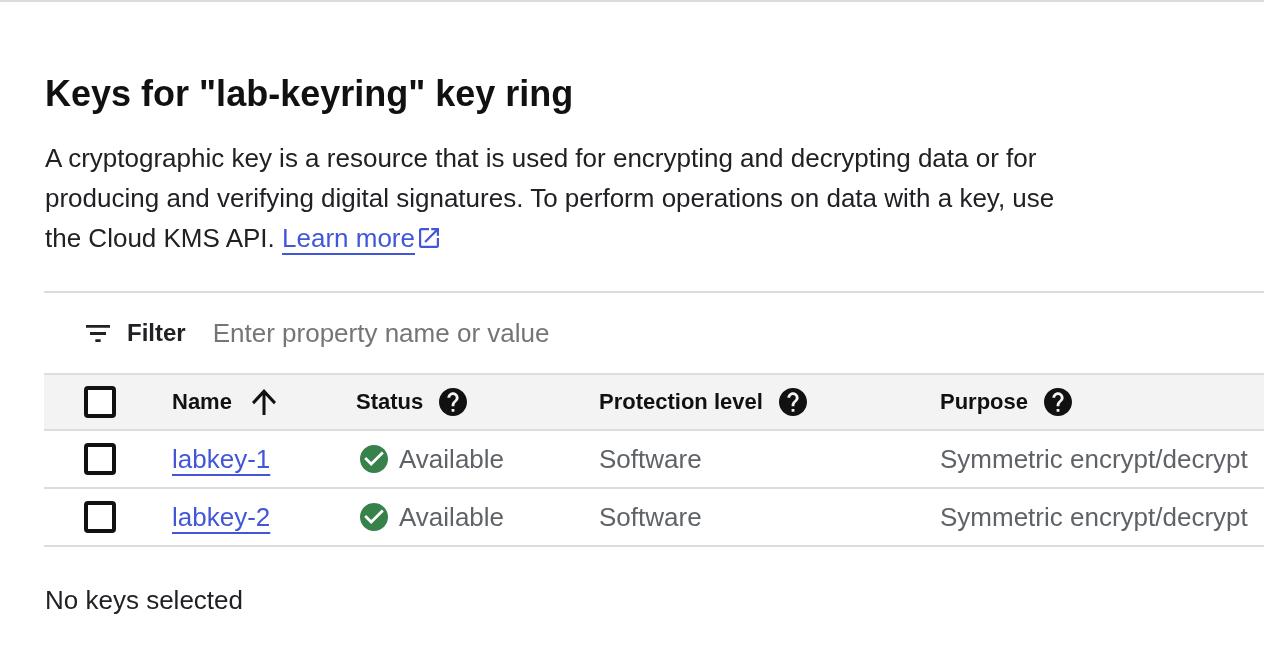 This screenshot has width=1264, height=654. Describe the element at coordinates (390, 402) in the screenshot. I see `column-header: Status` at that location.